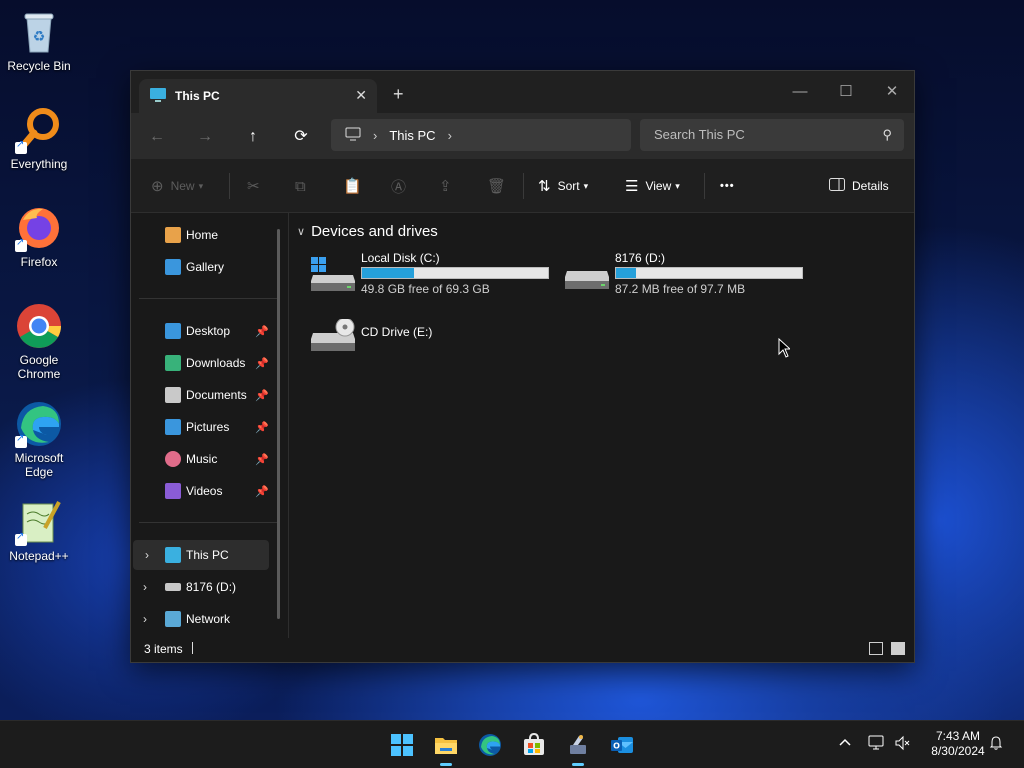 Image resolution: width=1024 pixels, height=768 pixels. I want to click on delete-icon: 🗑, so click(496, 186).